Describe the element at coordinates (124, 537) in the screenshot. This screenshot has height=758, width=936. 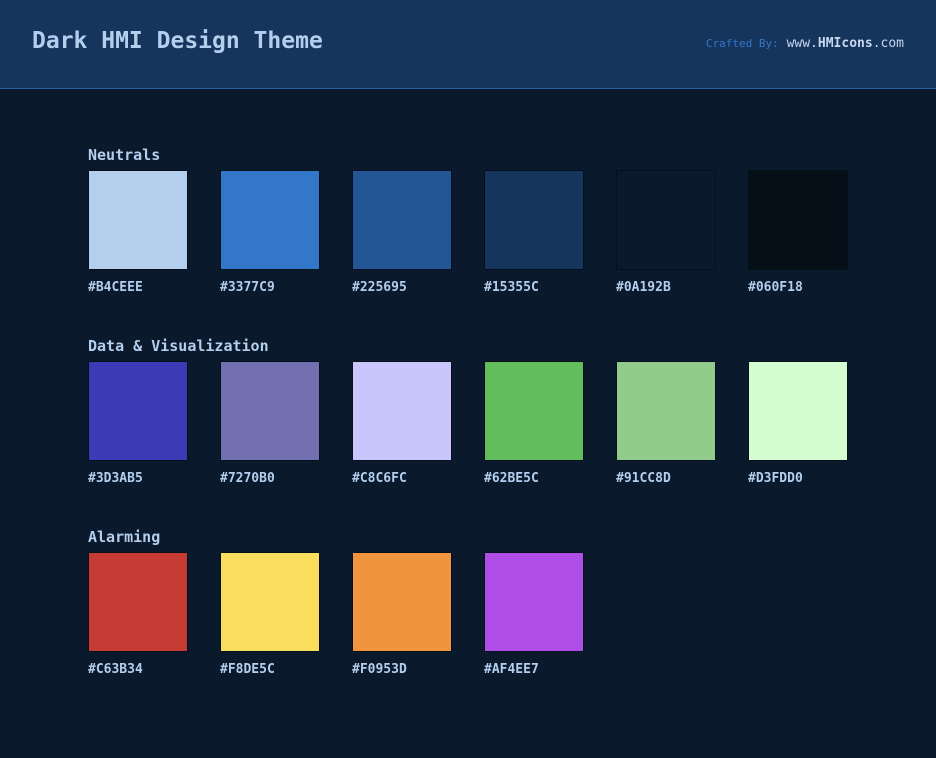
I see `section-title: Alarming` at that location.